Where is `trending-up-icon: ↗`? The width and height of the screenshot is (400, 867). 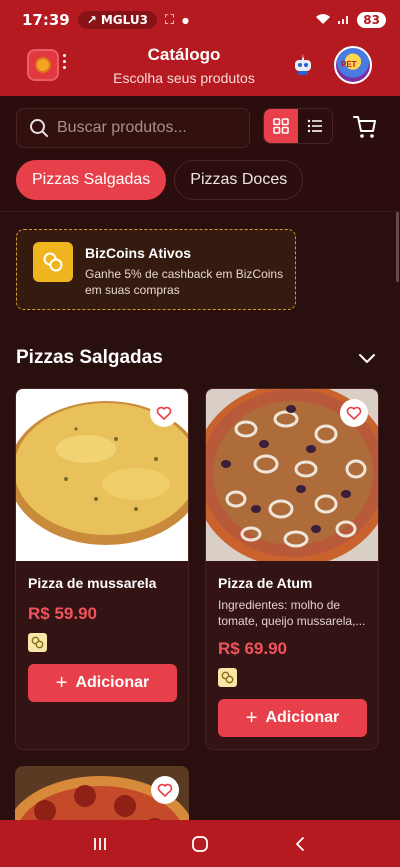
trending-up-icon: ↗ is located at coordinates (91, 20).